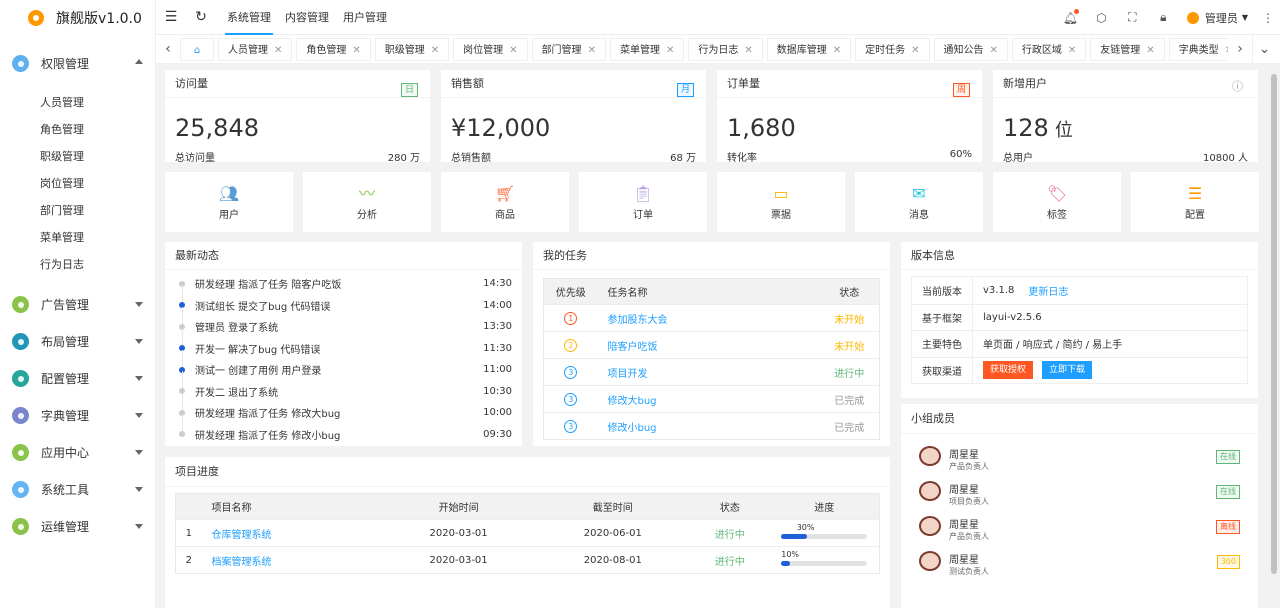 Image resolution: width=1280 pixels, height=608 pixels. What do you see at coordinates (77, 210) in the screenshot?
I see `sidebar-item: 部门管理` at bounding box center [77, 210].